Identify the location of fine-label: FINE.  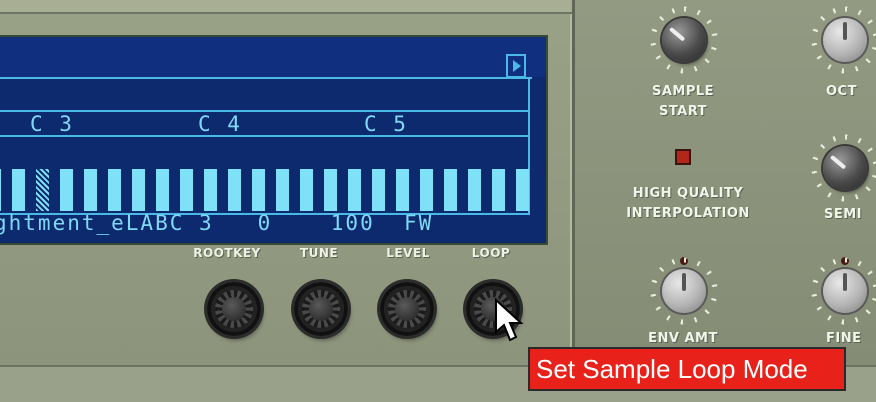
(844, 338).